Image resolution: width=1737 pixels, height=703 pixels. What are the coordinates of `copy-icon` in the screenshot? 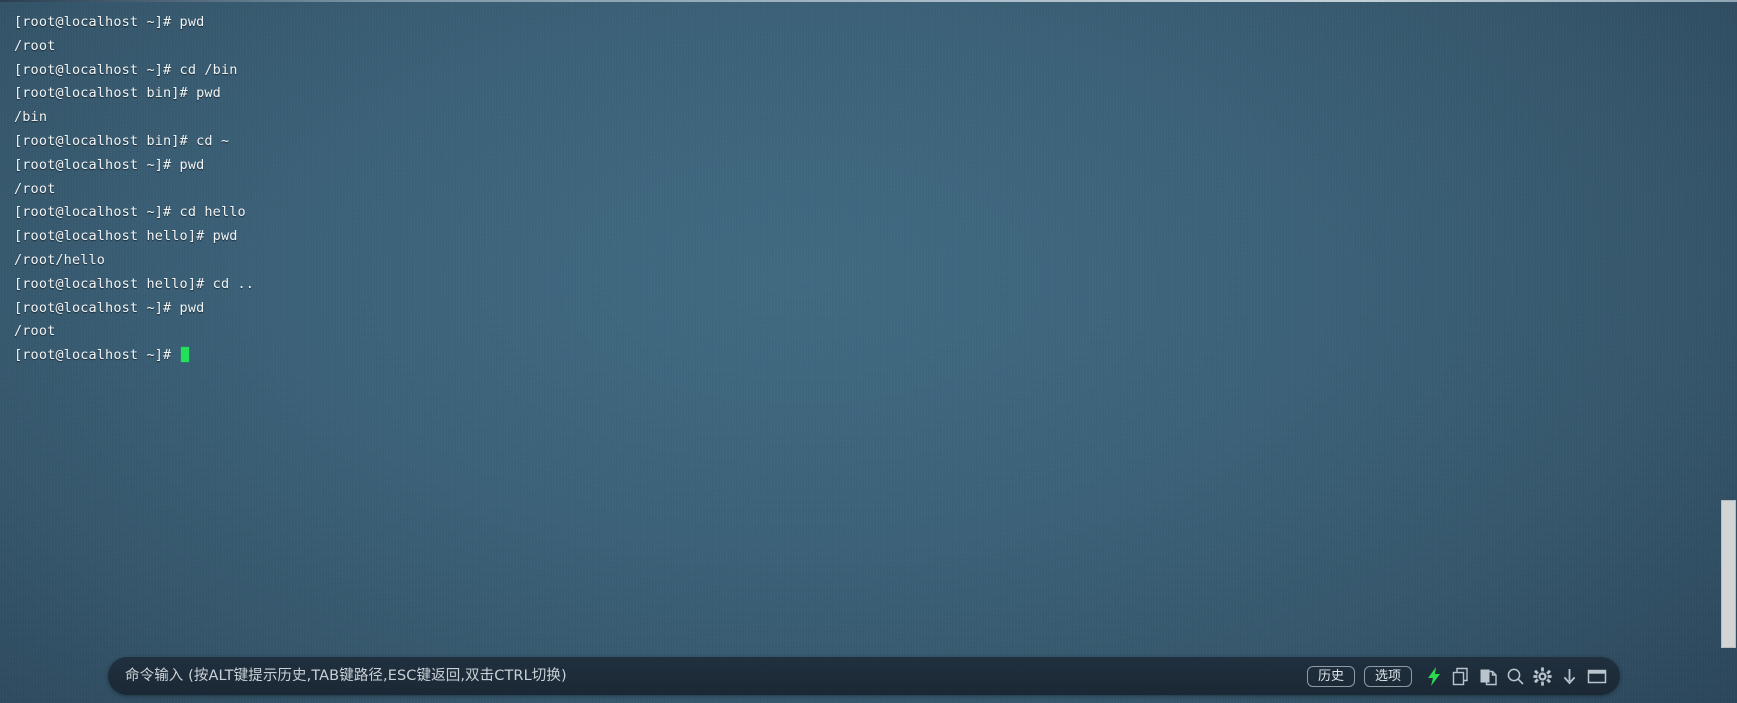 It's located at (1461, 676).